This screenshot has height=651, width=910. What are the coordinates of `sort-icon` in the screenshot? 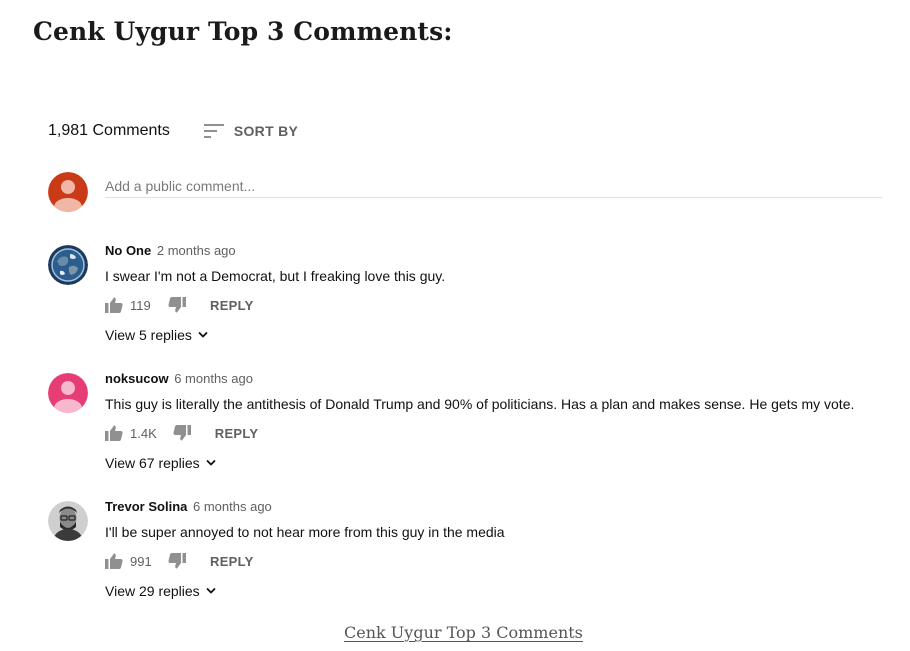 It's located at (213, 131).